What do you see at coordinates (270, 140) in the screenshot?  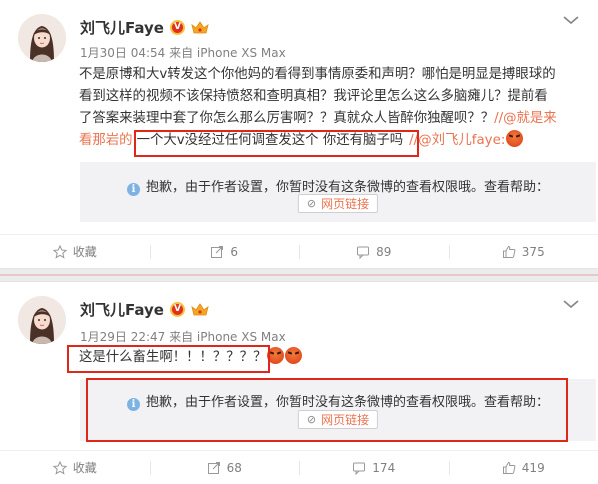 I see `repost-text: 一个大v没经过任何调查发这个 你还有脑子吗` at bounding box center [270, 140].